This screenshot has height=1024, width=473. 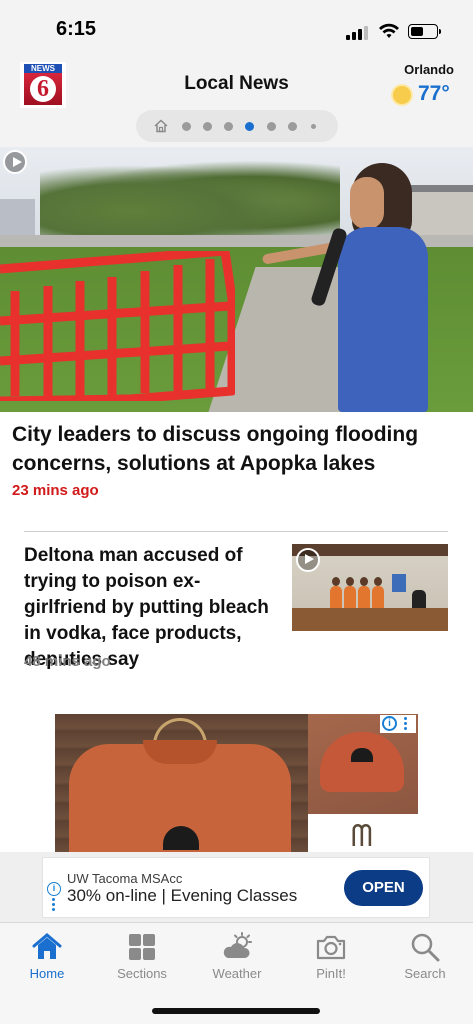 What do you see at coordinates (358, 33) in the screenshot?
I see `cellular-signal-icon` at bounding box center [358, 33].